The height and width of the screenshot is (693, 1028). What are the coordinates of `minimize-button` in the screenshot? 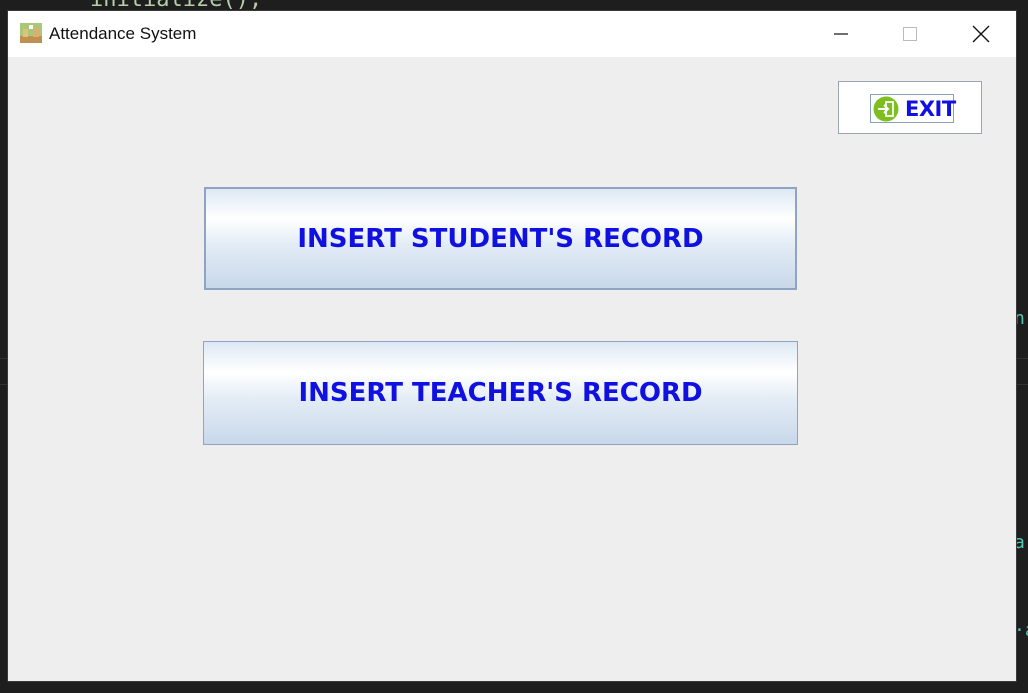 It's located at (841, 34).